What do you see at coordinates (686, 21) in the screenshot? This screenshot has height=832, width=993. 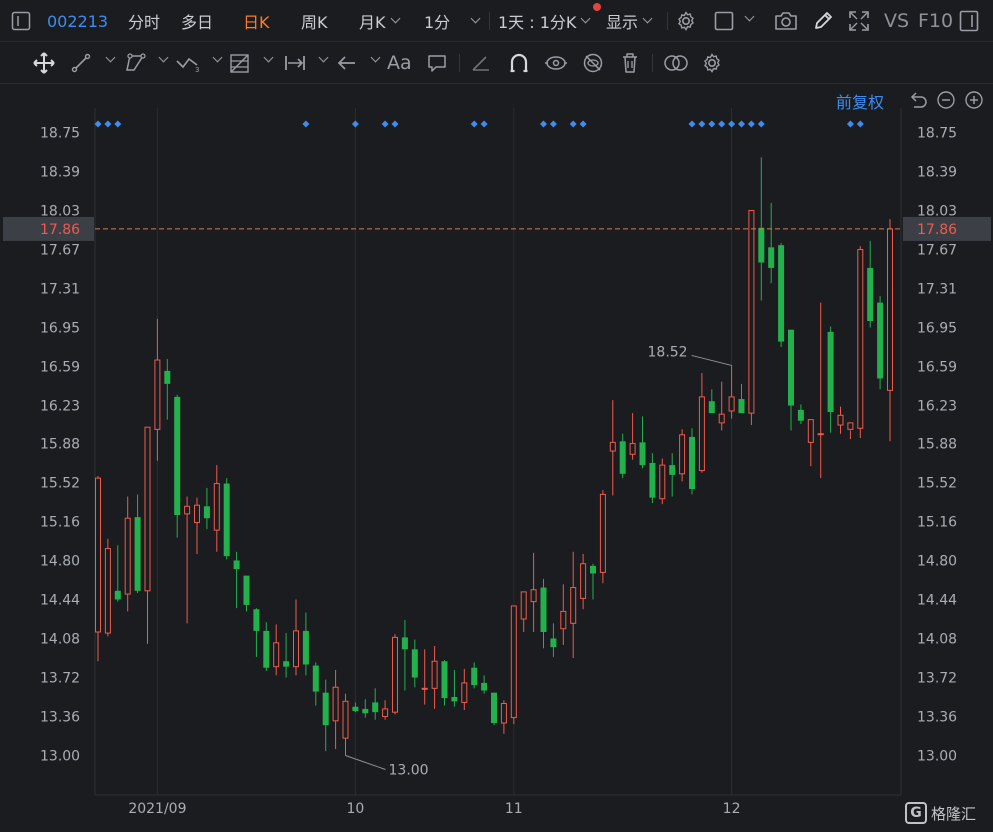 I see `settings-gear-icon` at bounding box center [686, 21].